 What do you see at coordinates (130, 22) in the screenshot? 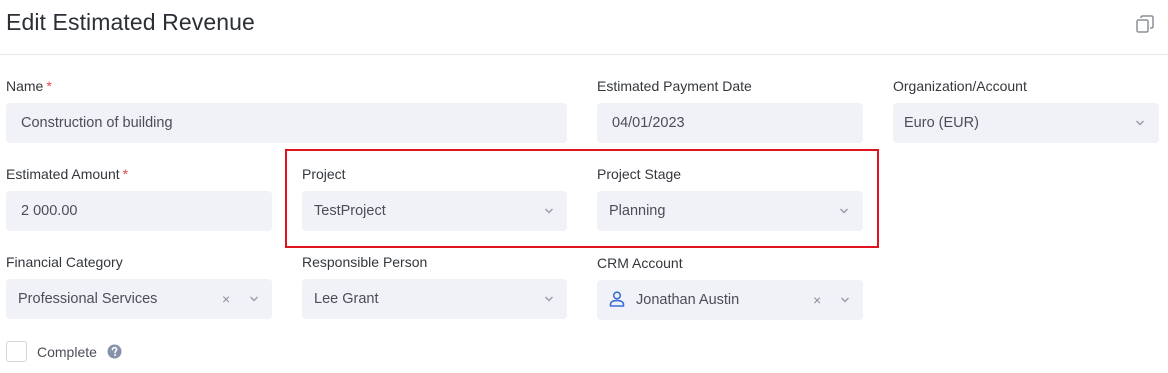
I see `page-title: Edit Estimated Revenue` at bounding box center [130, 22].